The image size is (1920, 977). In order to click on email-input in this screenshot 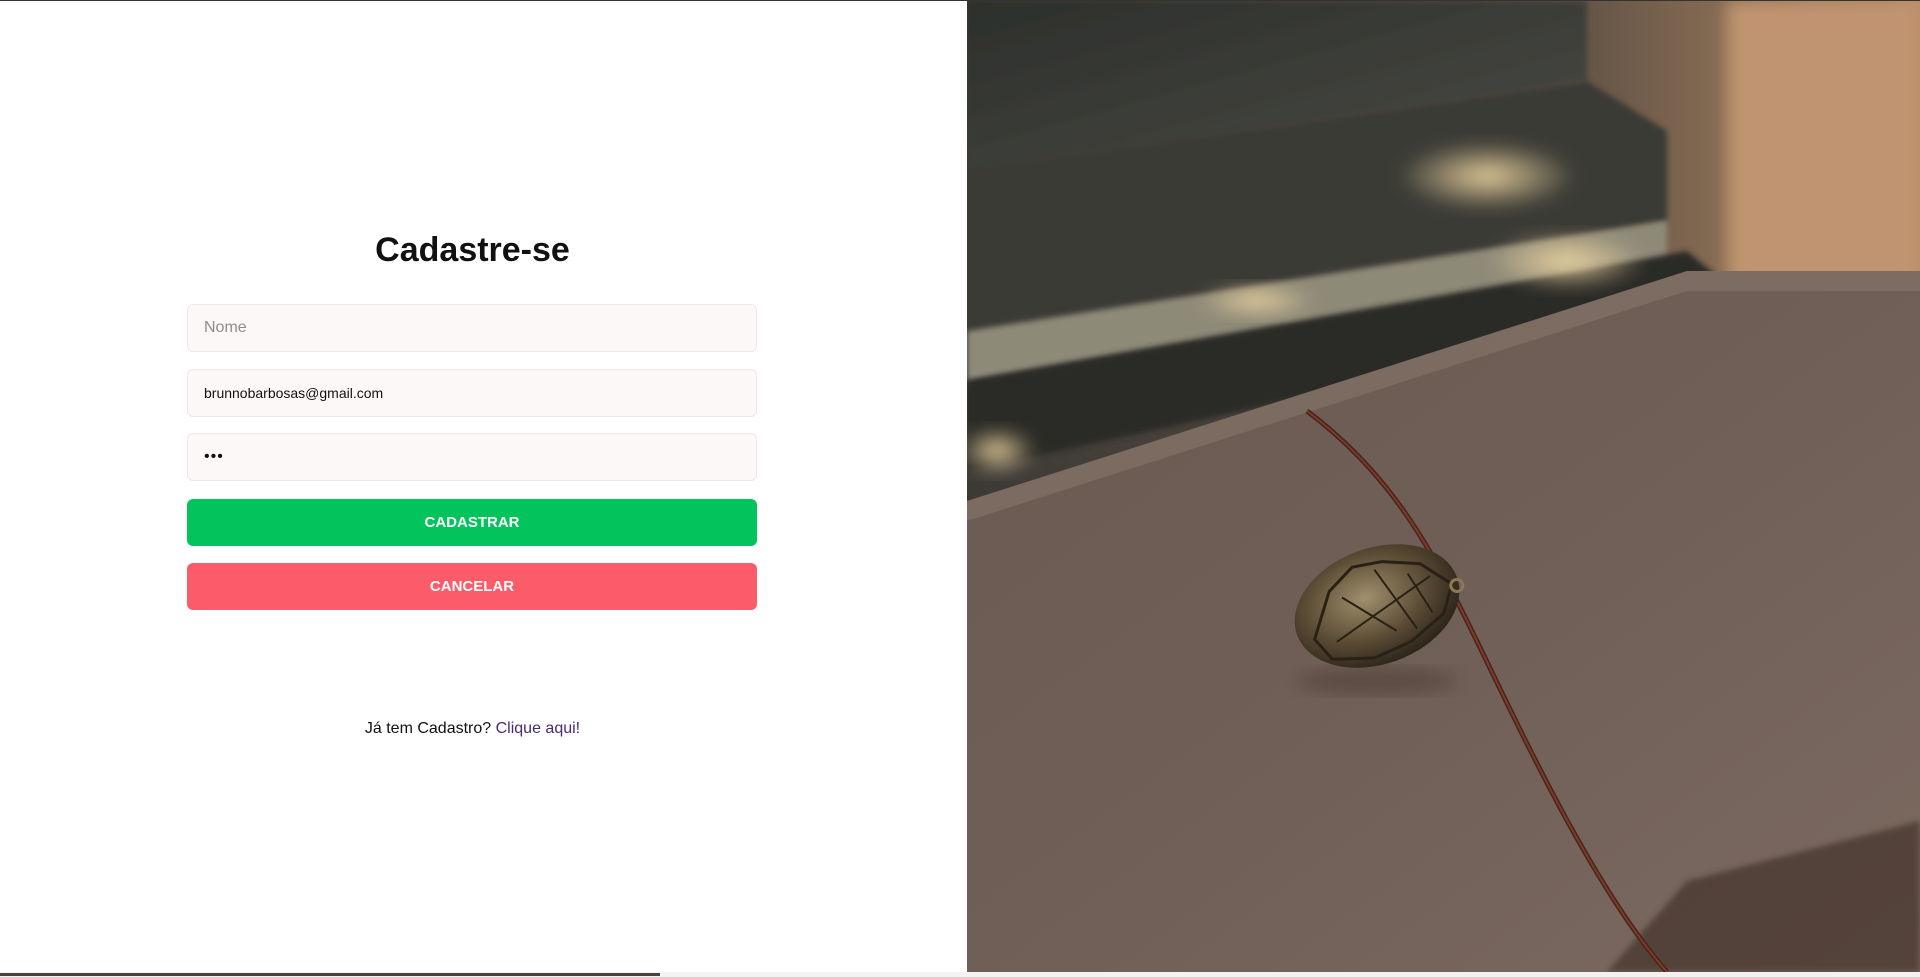, I will do `click(472, 393)`.